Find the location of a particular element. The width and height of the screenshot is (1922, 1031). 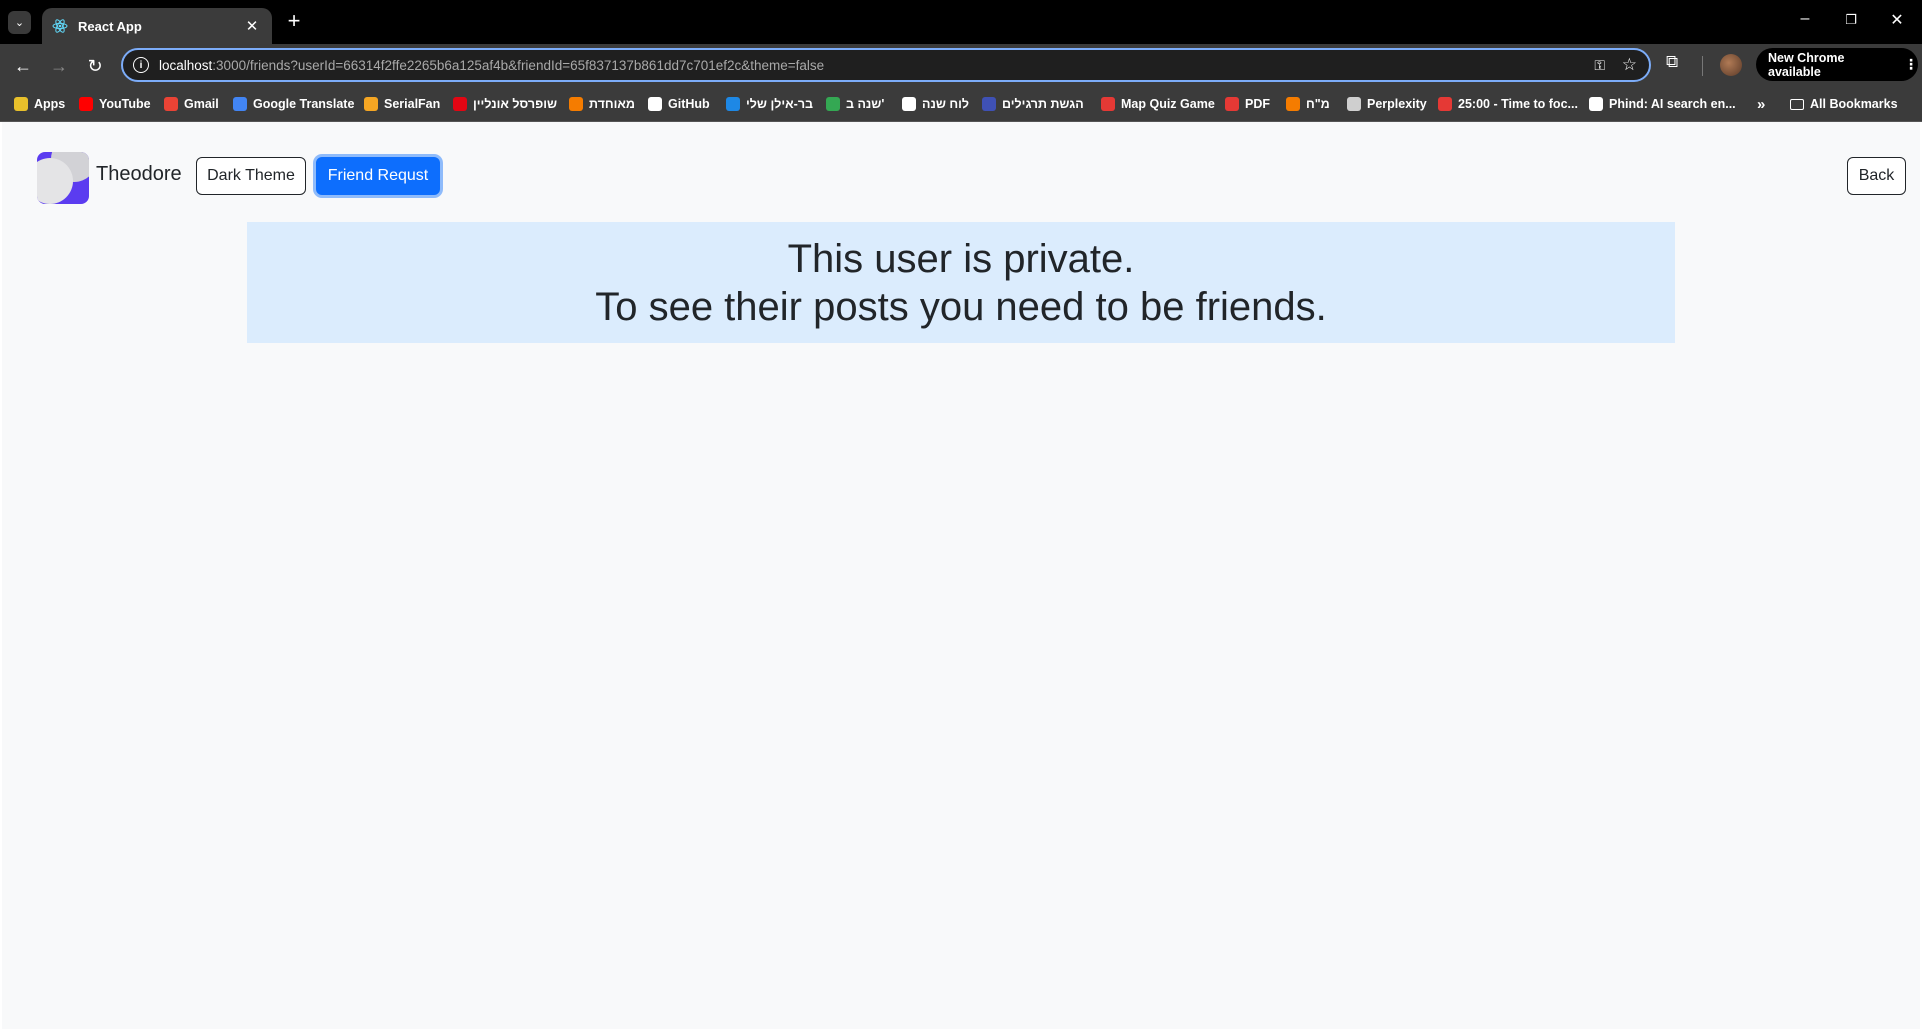

bookmark-item: לוח שנה is located at coordinates (935, 104).